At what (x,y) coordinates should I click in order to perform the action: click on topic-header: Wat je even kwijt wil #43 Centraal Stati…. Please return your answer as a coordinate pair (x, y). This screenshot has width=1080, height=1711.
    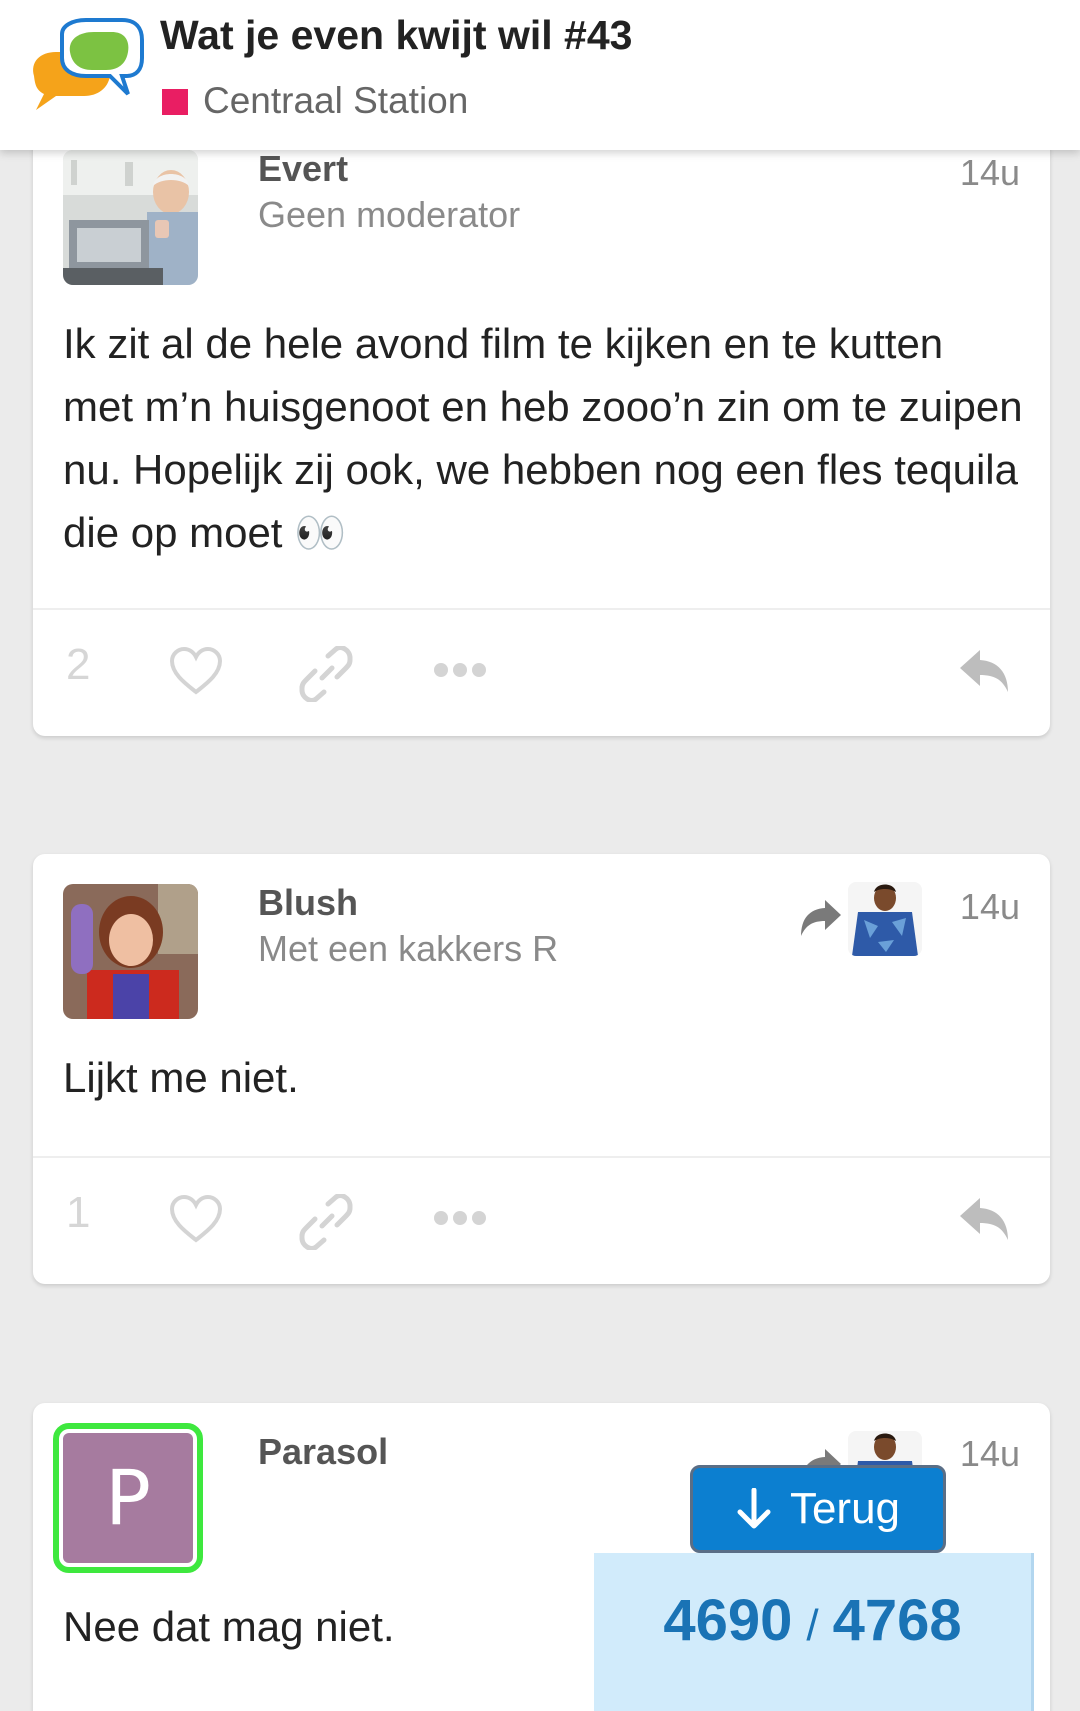
    Looking at the image, I should click on (540, 75).